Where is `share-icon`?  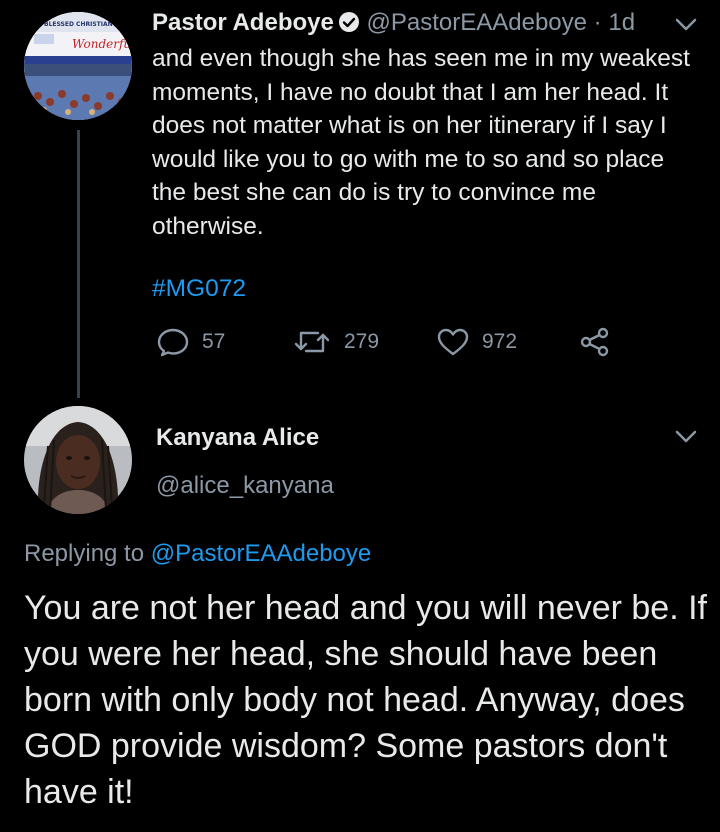
share-icon is located at coordinates (595, 342).